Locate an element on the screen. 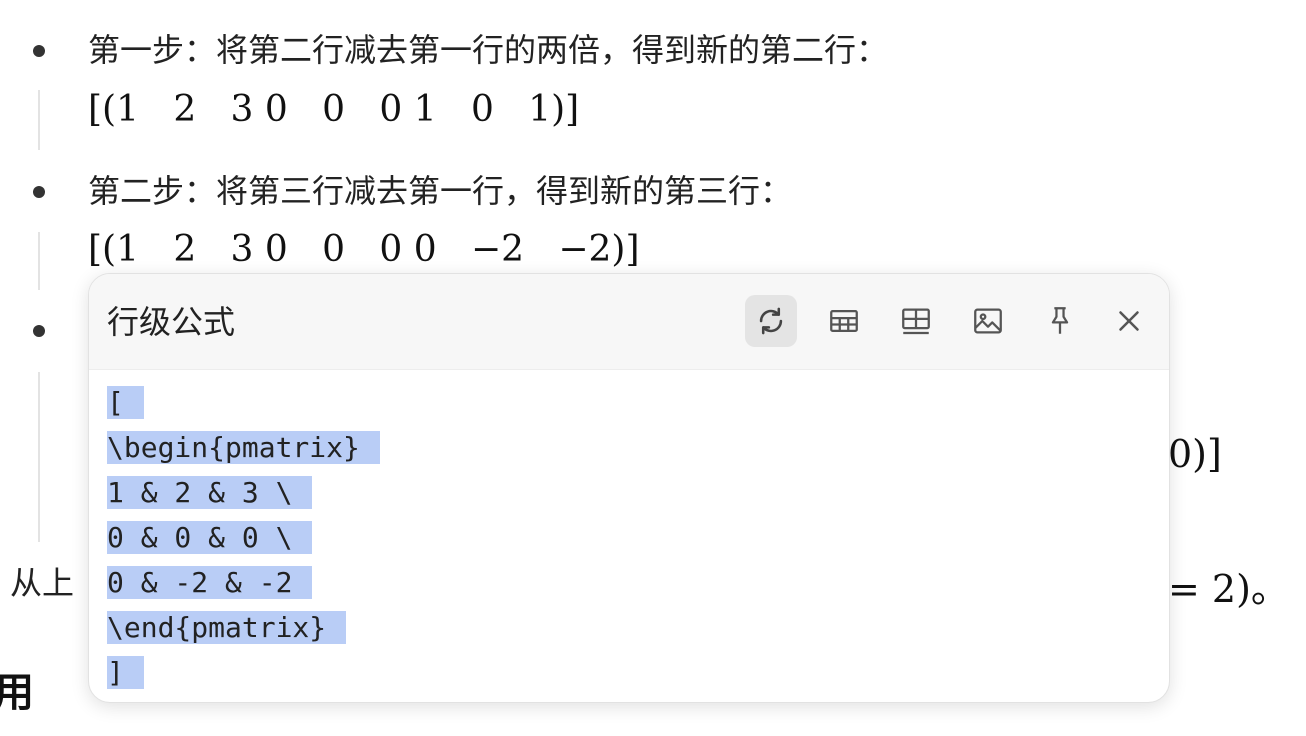 This screenshot has height=736, width=1306. code-line-text: [ is located at coordinates (125, 402).